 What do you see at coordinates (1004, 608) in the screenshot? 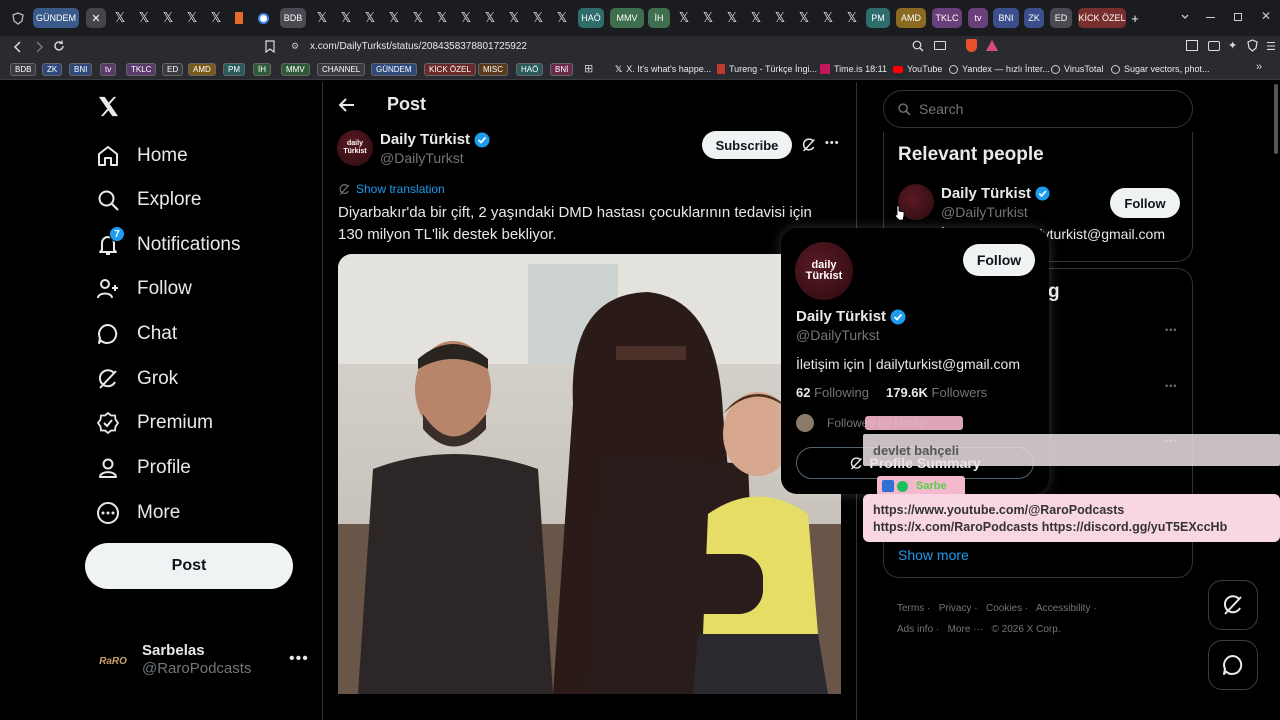
I see `footer-link: Cookies` at bounding box center [1004, 608].